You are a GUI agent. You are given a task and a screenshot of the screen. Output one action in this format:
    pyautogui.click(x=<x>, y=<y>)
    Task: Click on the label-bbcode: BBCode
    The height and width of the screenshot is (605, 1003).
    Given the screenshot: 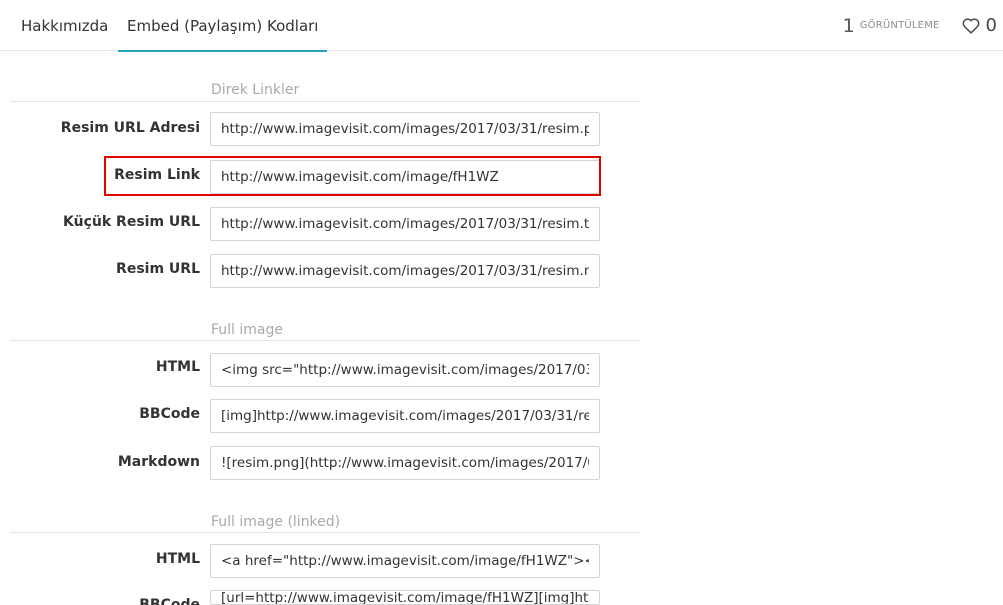 What is the action you would take?
    pyautogui.click(x=169, y=414)
    